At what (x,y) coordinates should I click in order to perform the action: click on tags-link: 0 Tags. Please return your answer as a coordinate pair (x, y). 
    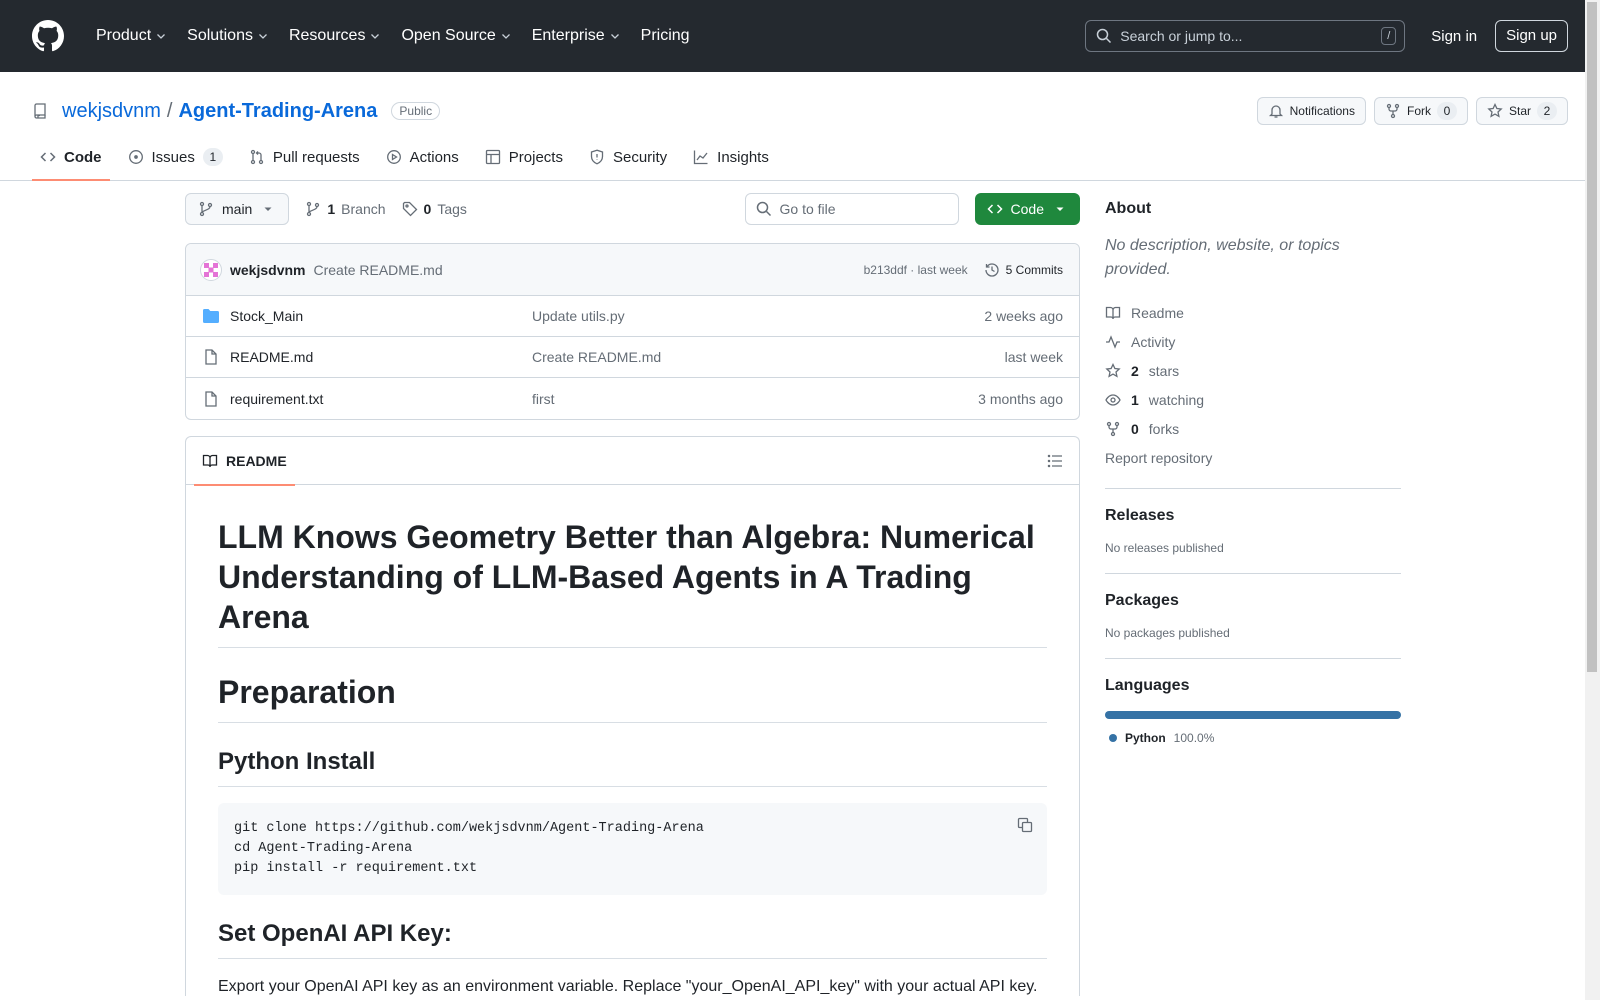
    Looking at the image, I should click on (434, 209).